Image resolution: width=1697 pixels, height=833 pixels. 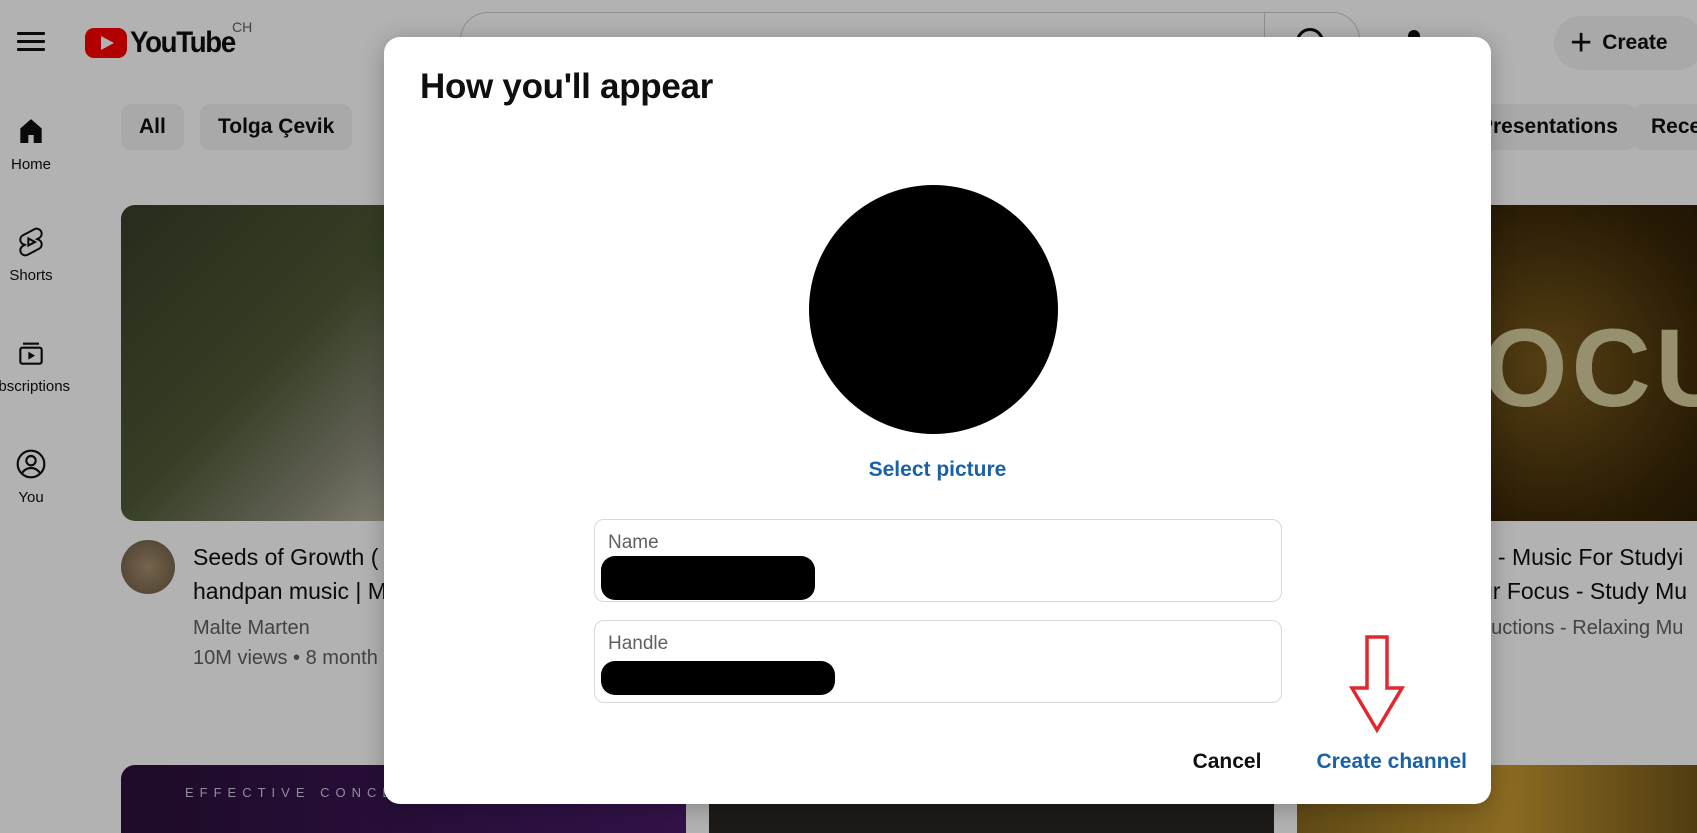 I want to click on cancel-button: Cancel, so click(x=1227, y=762).